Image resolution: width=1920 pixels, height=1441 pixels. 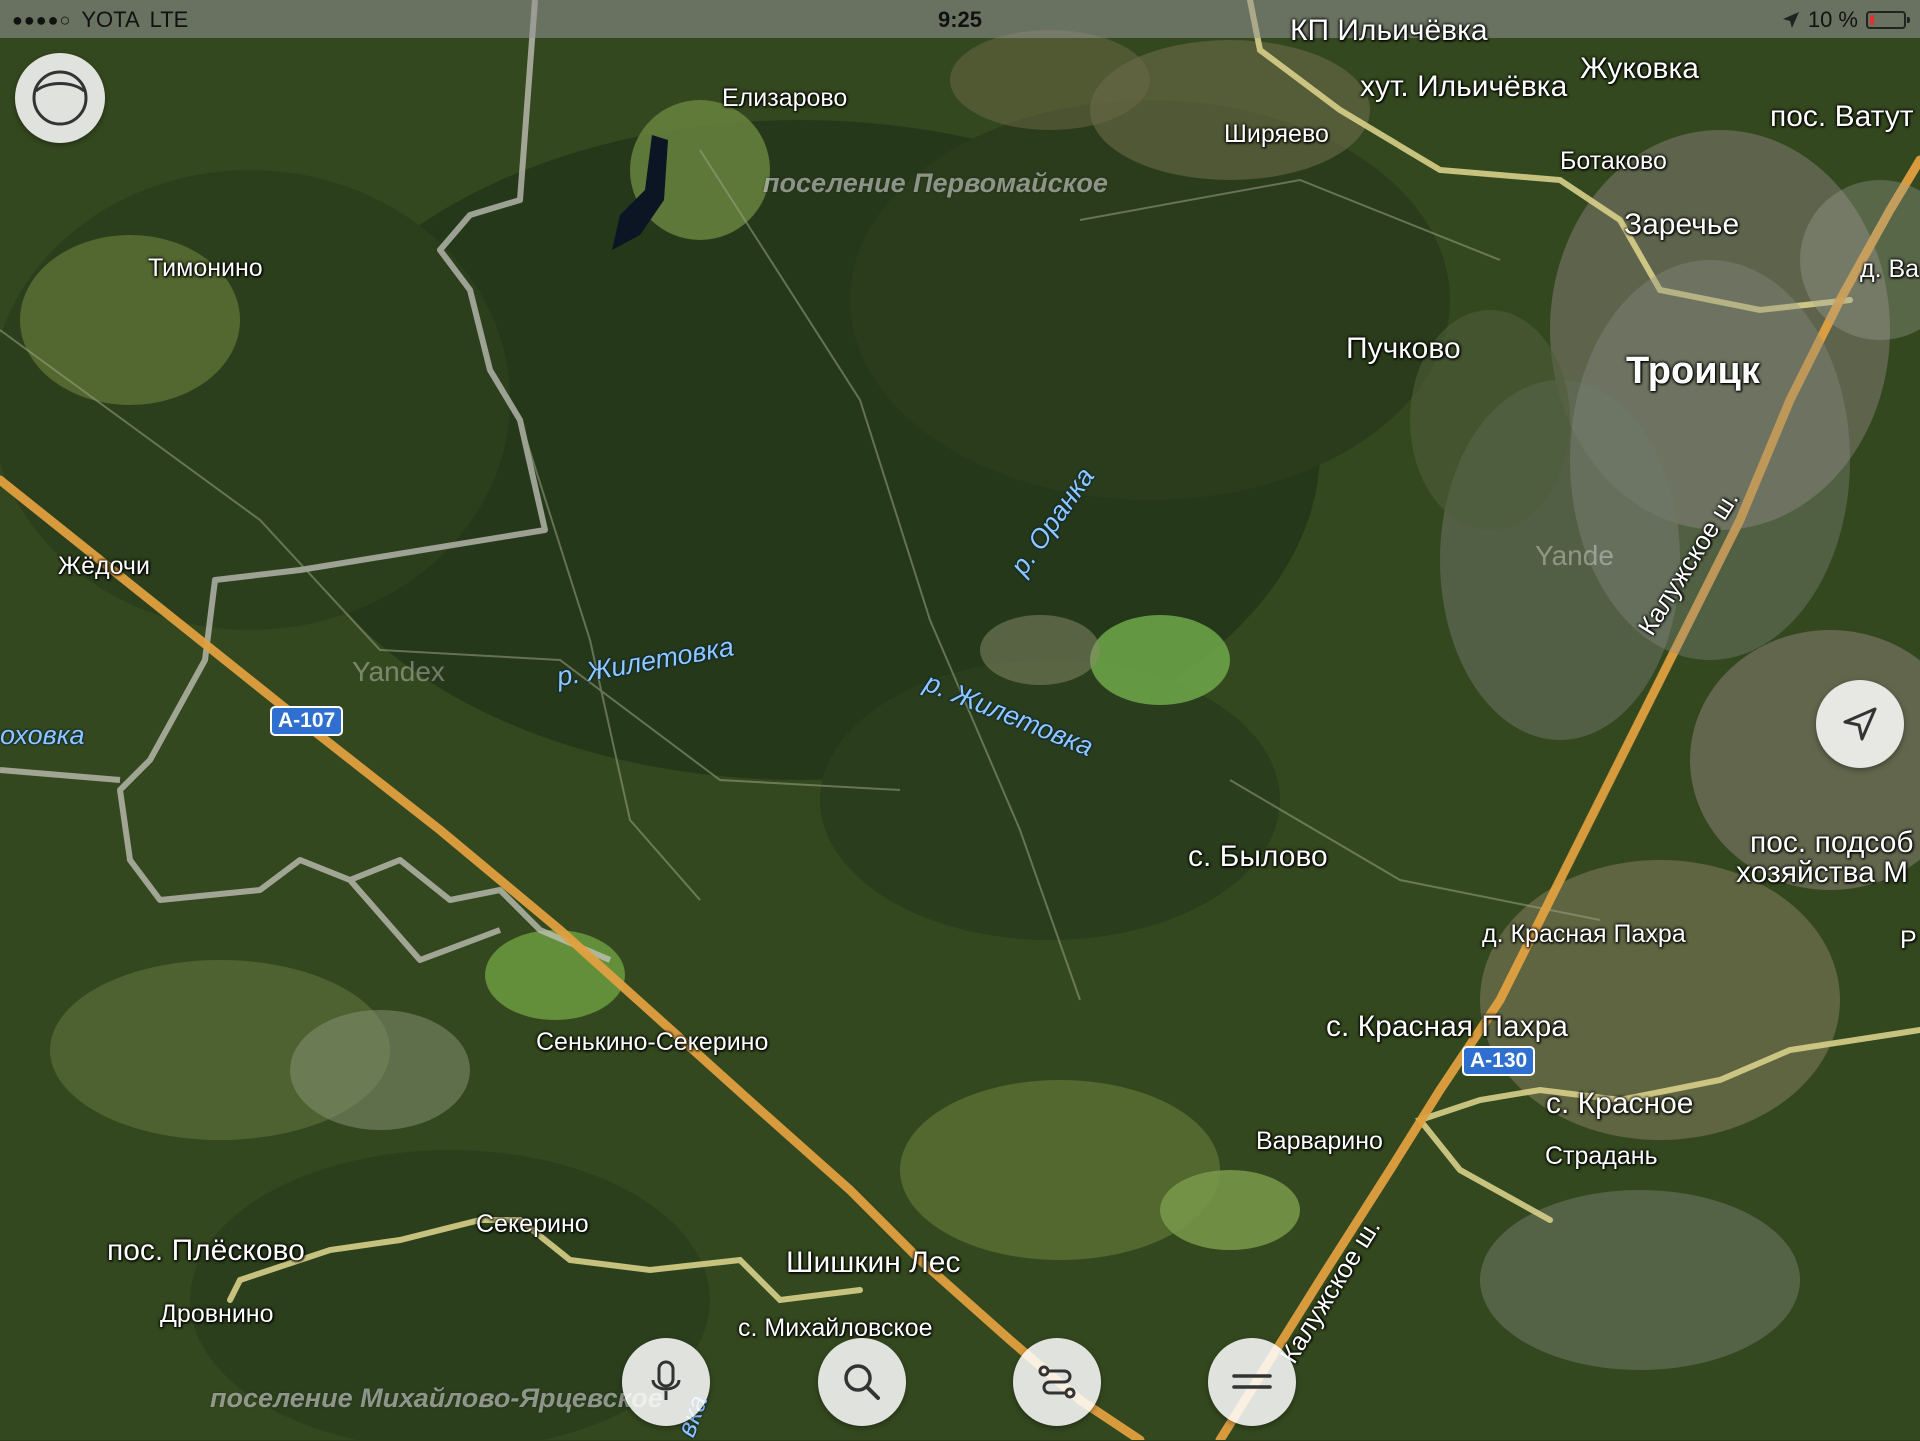 What do you see at coordinates (1389, 31) in the screenshot?
I see `place-label: КП Ильичёвка` at bounding box center [1389, 31].